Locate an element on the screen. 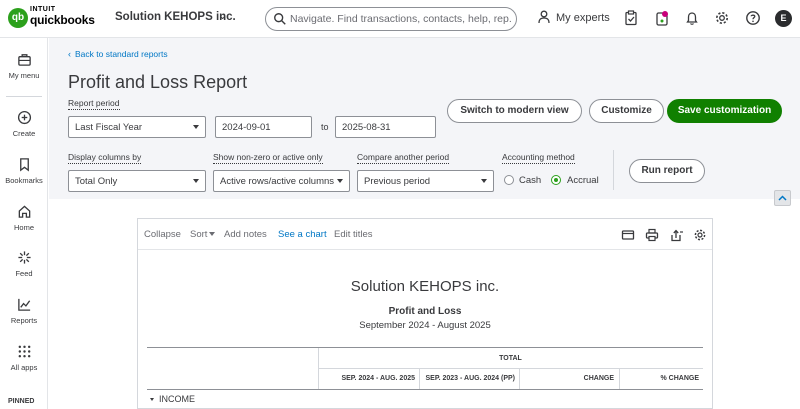 The height and width of the screenshot is (409, 800). export-icon is located at coordinates (677, 235).